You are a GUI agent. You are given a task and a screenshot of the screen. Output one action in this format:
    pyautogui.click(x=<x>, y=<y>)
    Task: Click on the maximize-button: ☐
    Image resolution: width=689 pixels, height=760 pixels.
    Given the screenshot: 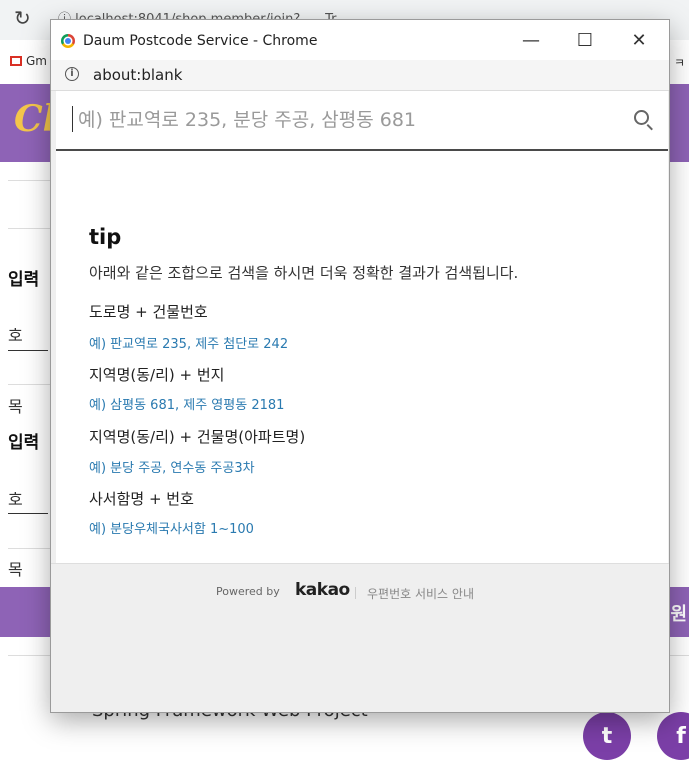 What is the action you would take?
    pyautogui.click(x=585, y=40)
    